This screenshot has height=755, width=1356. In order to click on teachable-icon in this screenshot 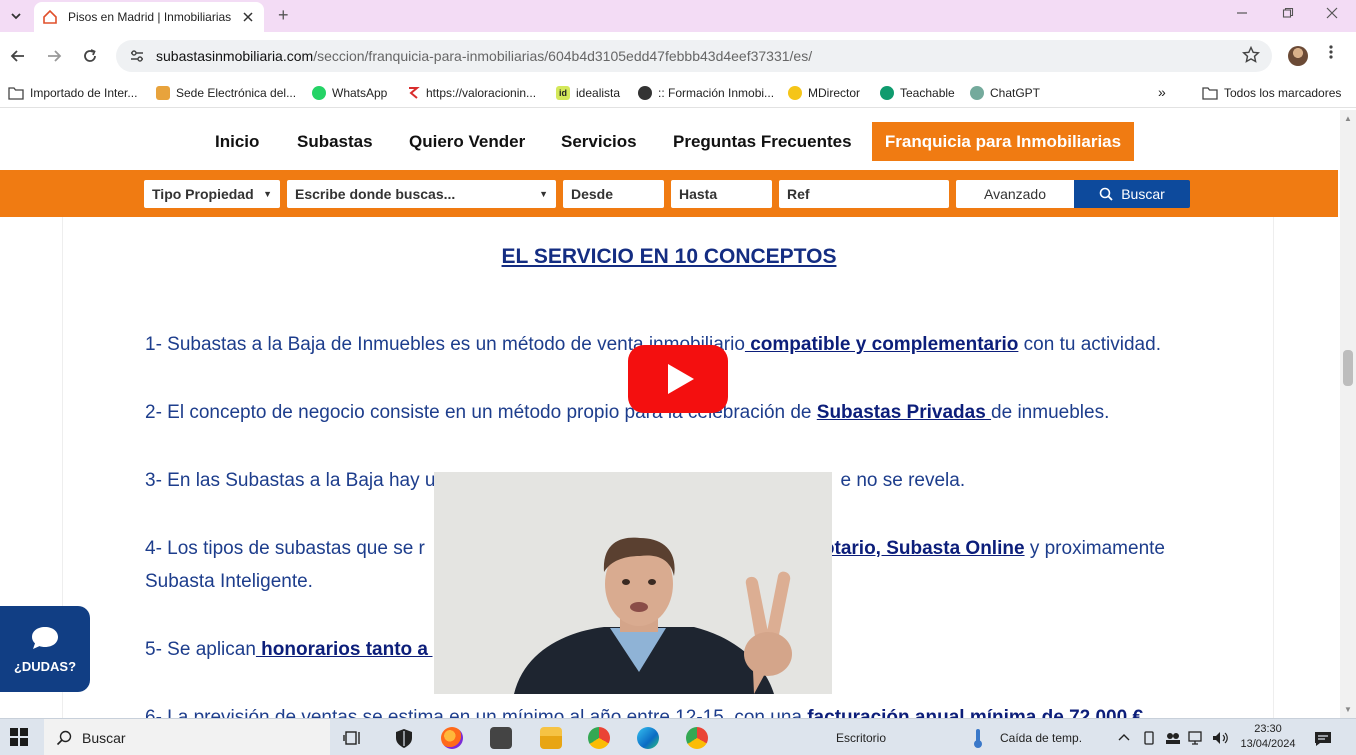, I will do `click(887, 93)`.